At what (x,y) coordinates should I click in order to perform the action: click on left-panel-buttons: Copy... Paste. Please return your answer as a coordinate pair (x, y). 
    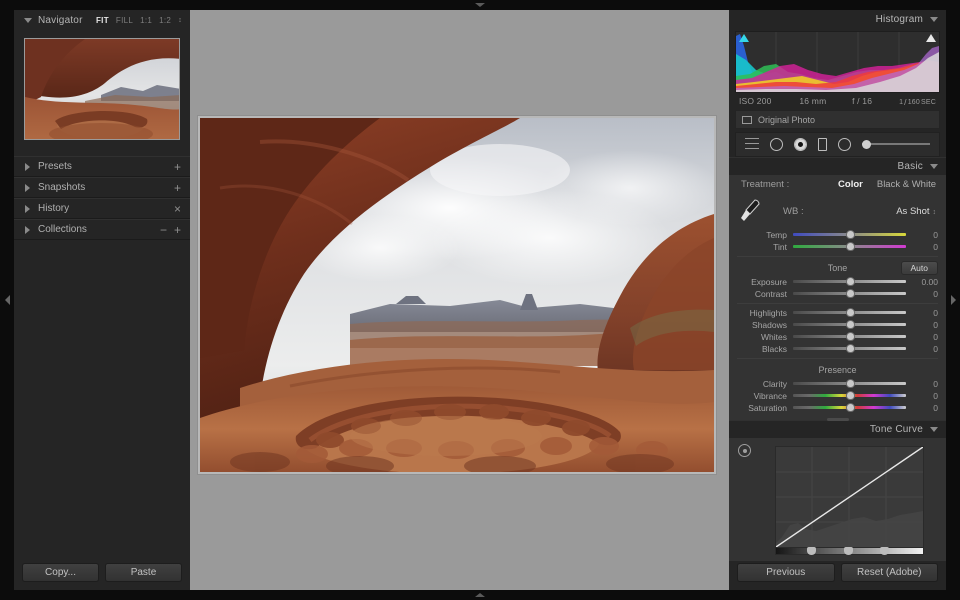
    Looking at the image, I should click on (102, 575).